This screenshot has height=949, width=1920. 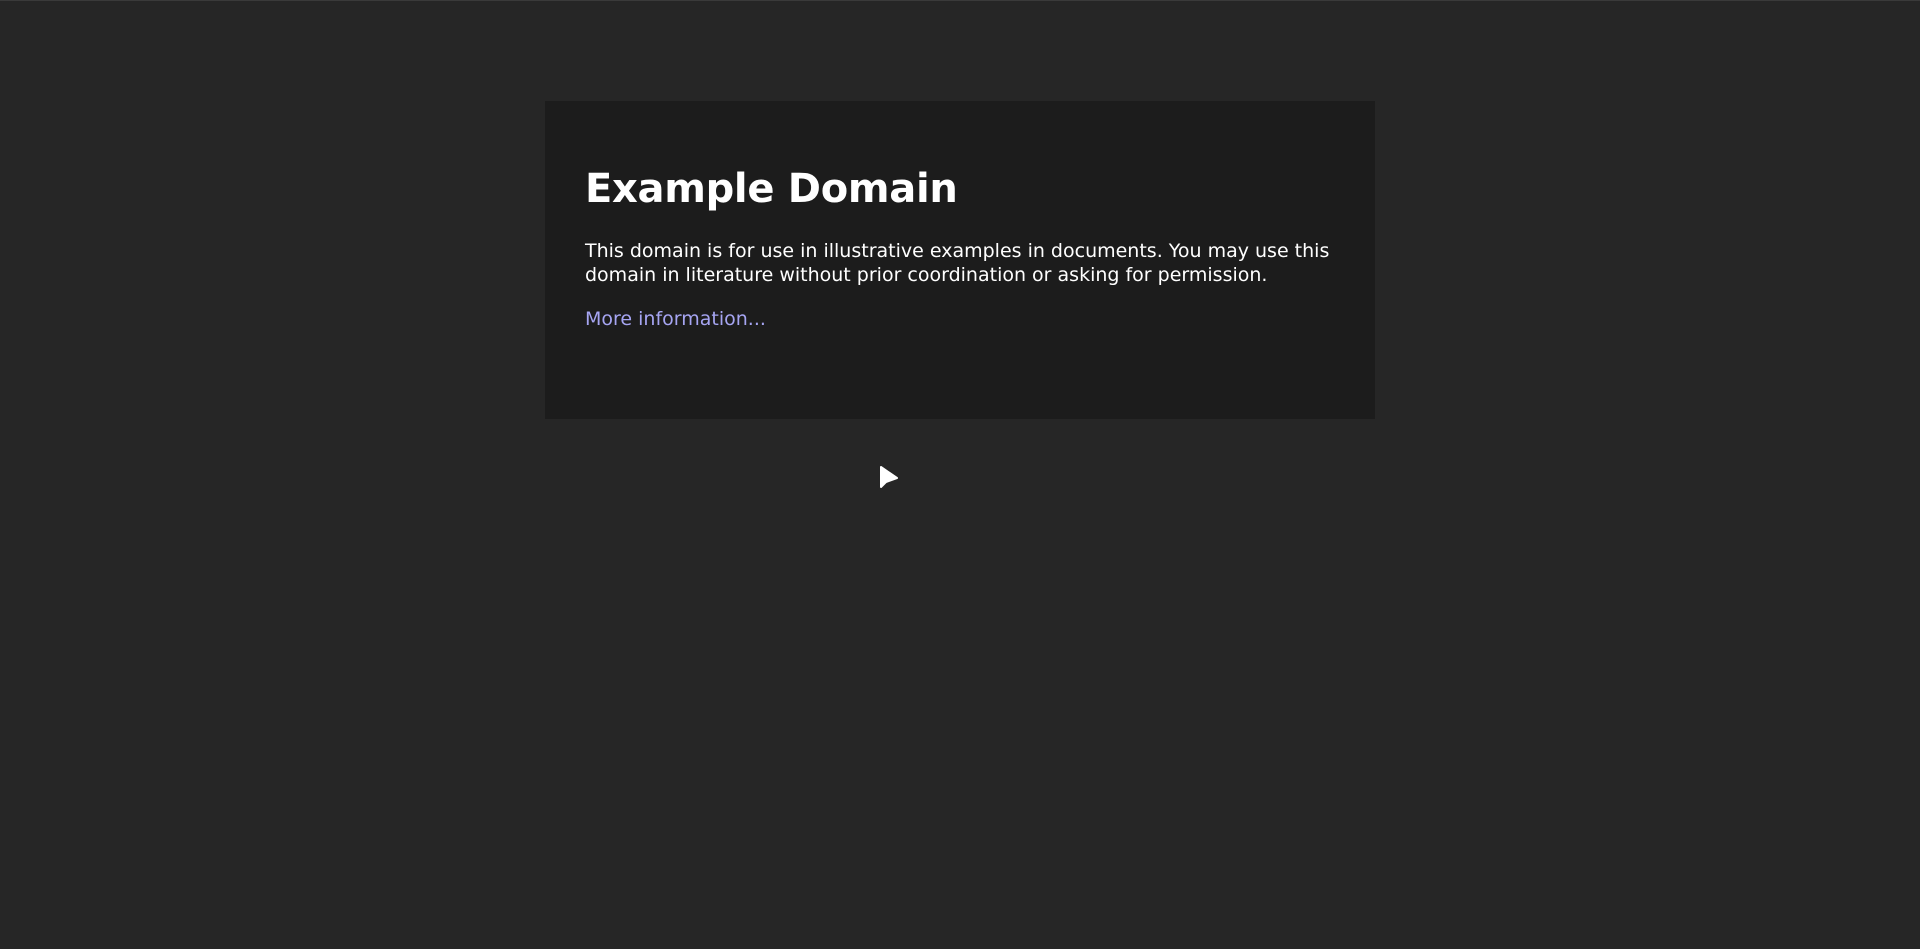 What do you see at coordinates (960, 0) in the screenshot?
I see `window-top-border` at bounding box center [960, 0].